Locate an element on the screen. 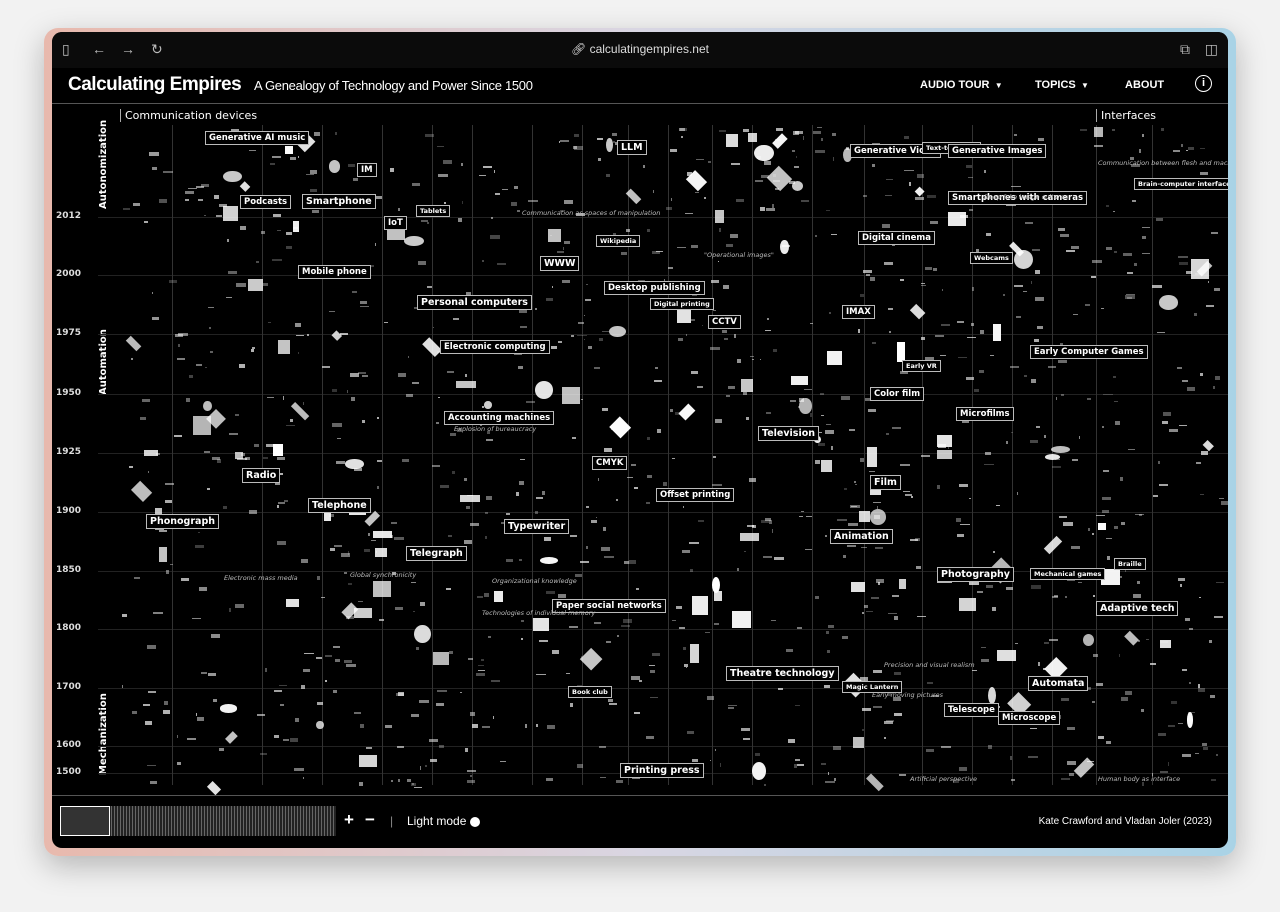 The image size is (1280, 912). map-label: Mechanical games is located at coordinates (1068, 574).